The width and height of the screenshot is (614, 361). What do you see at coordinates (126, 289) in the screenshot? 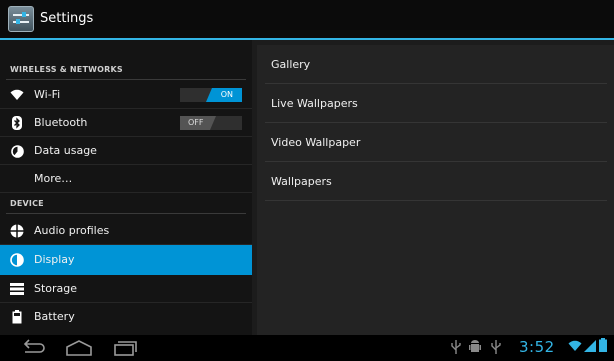
I see `header-item-storage: Storage` at bounding box center [126, 289].